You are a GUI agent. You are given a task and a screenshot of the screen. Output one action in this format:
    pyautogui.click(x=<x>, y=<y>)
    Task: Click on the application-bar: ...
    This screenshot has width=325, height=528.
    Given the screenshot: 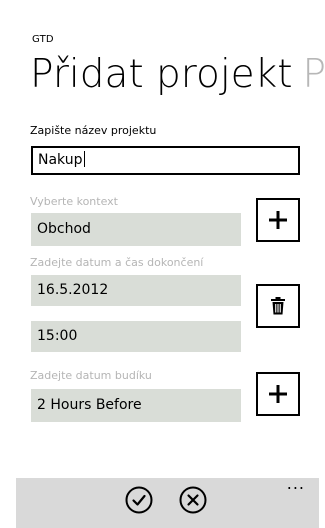 What is the action you would take?
    pyautogui.click(x=167, y=501)
    